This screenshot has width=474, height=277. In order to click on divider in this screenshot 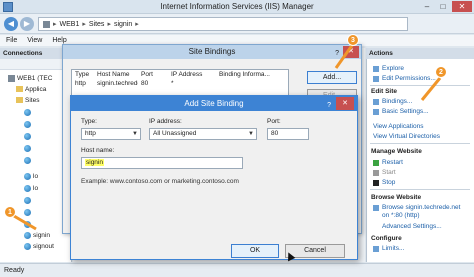, I will do `click(420, 143)`.